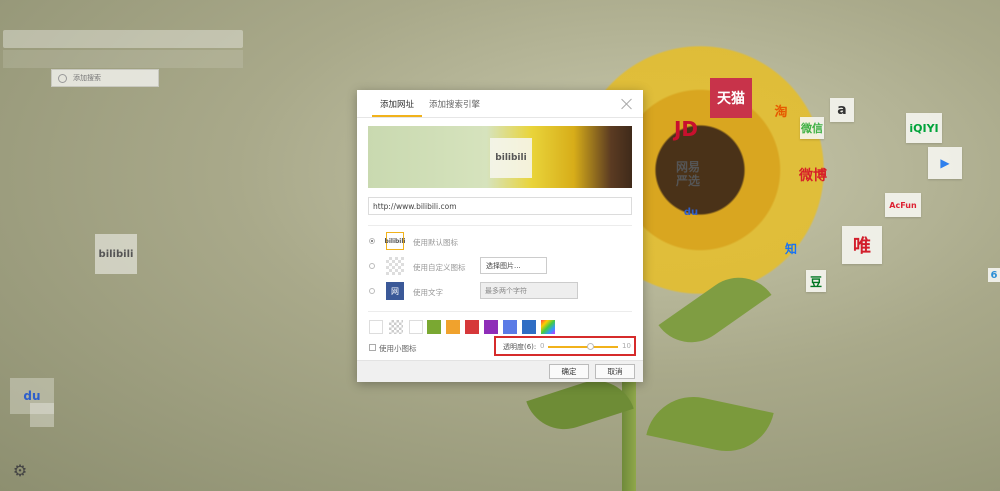 Image resolution: width=1000 pixels, height=491 pixels. I want to click on dialog-tabs: 添加网址 添加搜索引擎, so click(500, 104).